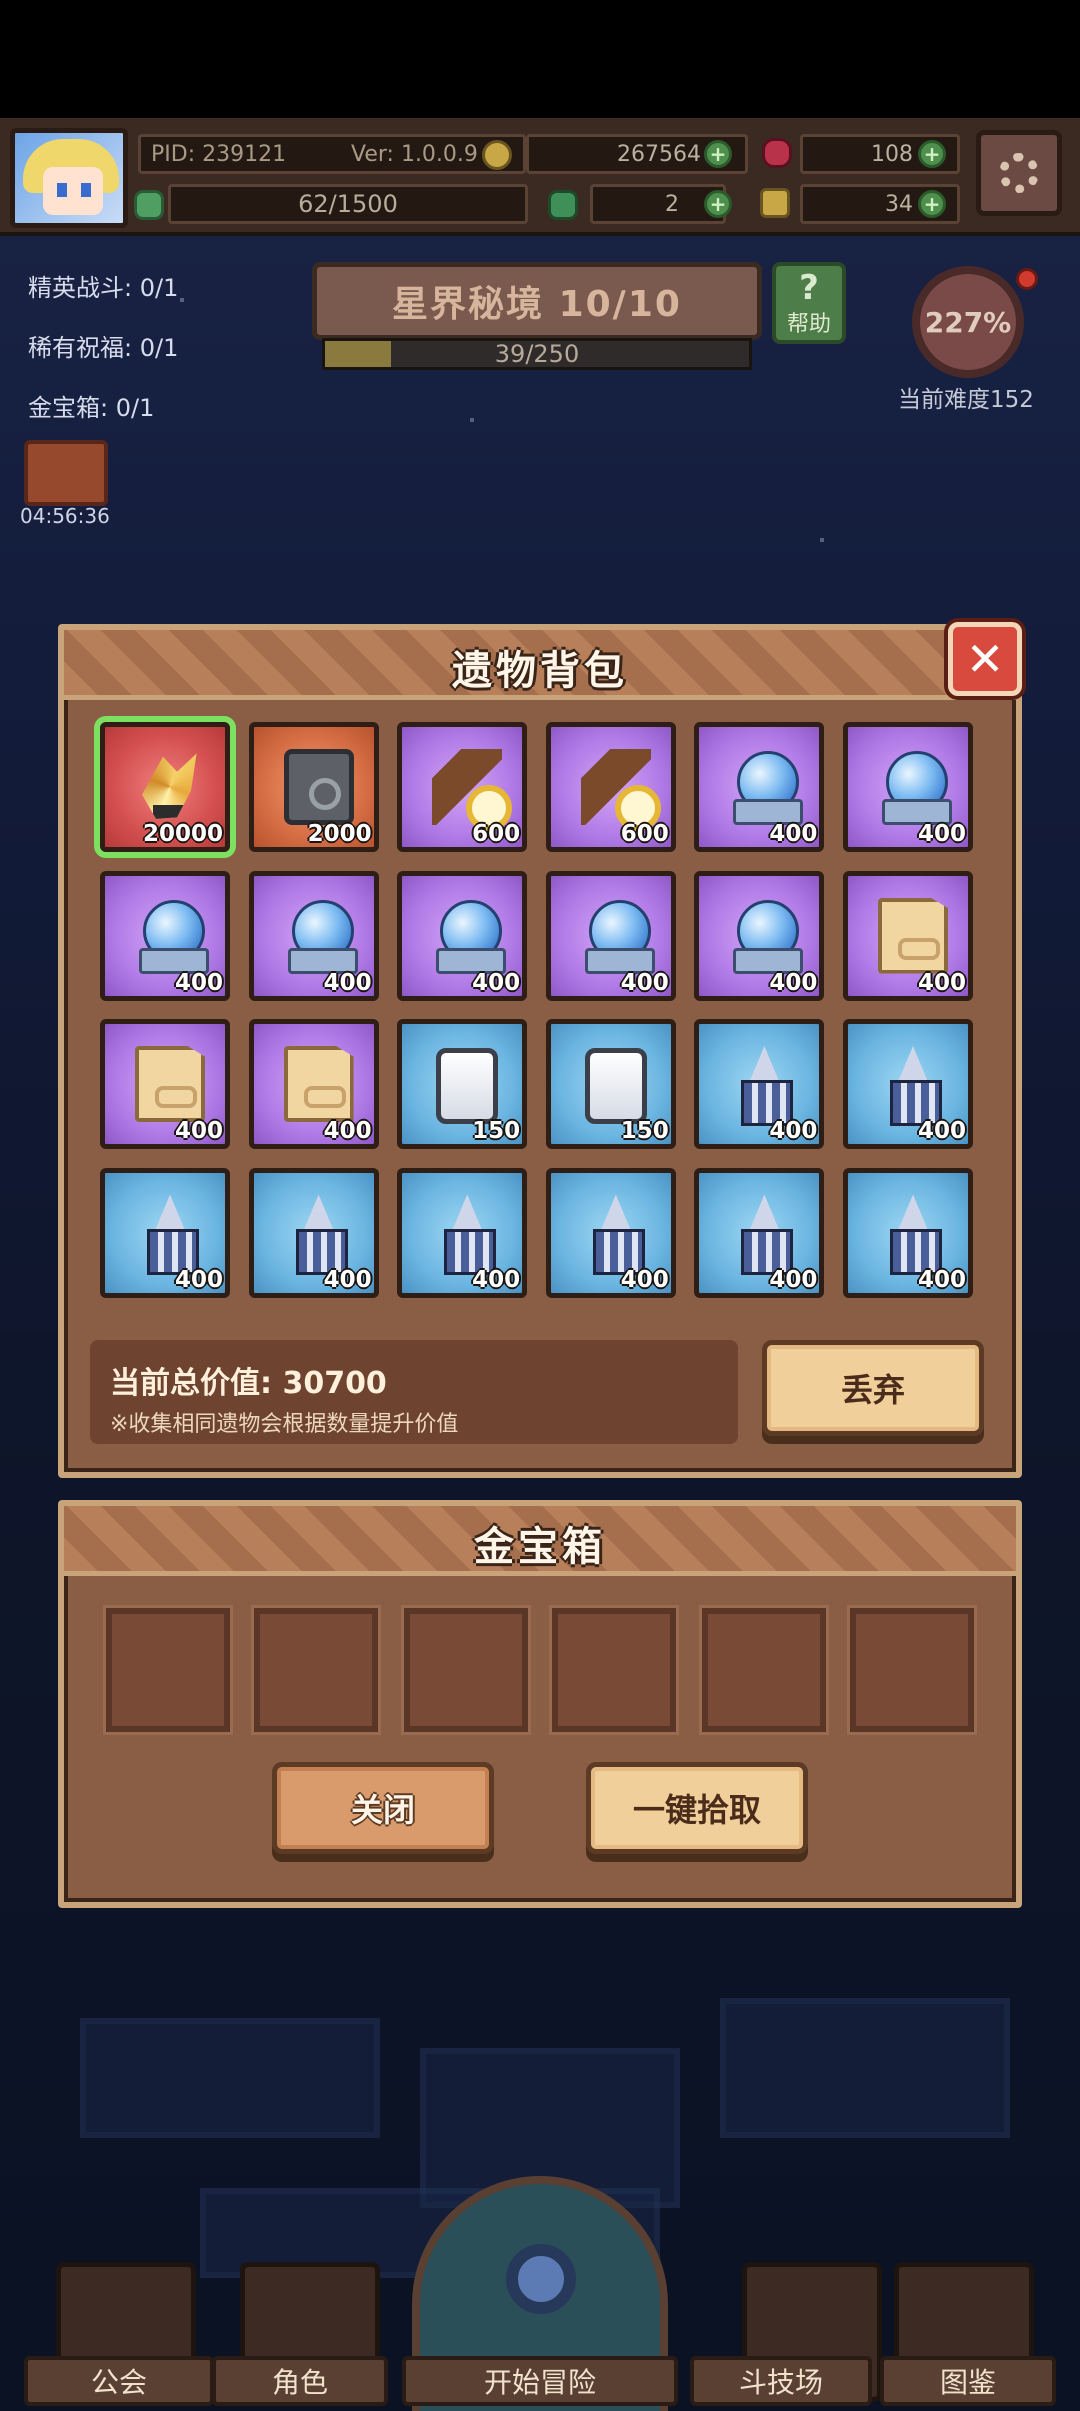 The width and height of the screenshot is (1080, 2411). What do you see at coordinates (1027, 279) in the screenshot?
I see `notification-dot` at bounding box center [1027, 279].